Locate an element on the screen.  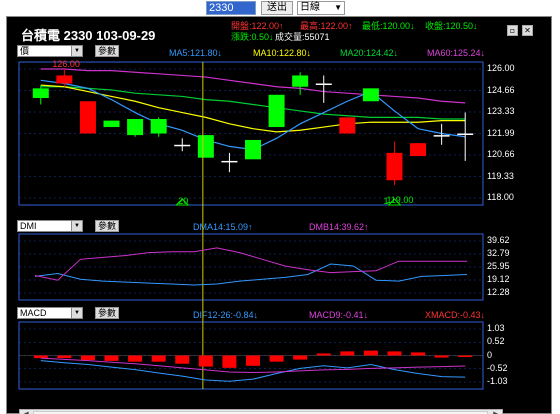
macd-y-tick: -1.03 is located at coordinates (497, 381).